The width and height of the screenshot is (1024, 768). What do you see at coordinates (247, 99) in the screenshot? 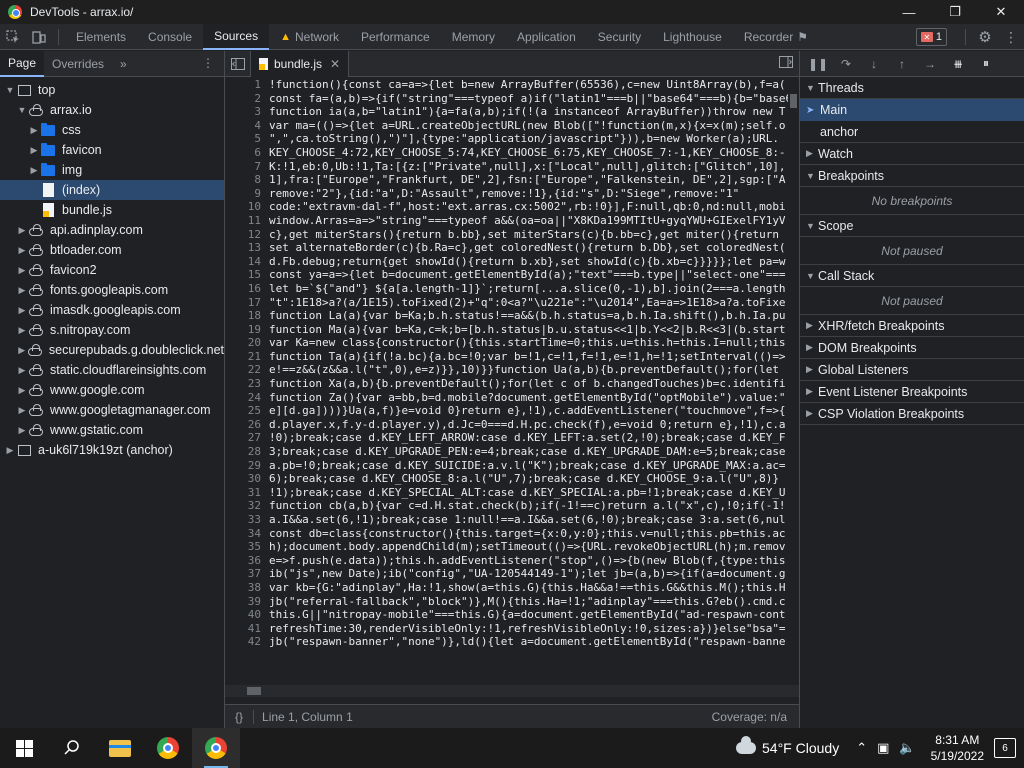
I see `line-number: 2` at bounding box center [247, 99].